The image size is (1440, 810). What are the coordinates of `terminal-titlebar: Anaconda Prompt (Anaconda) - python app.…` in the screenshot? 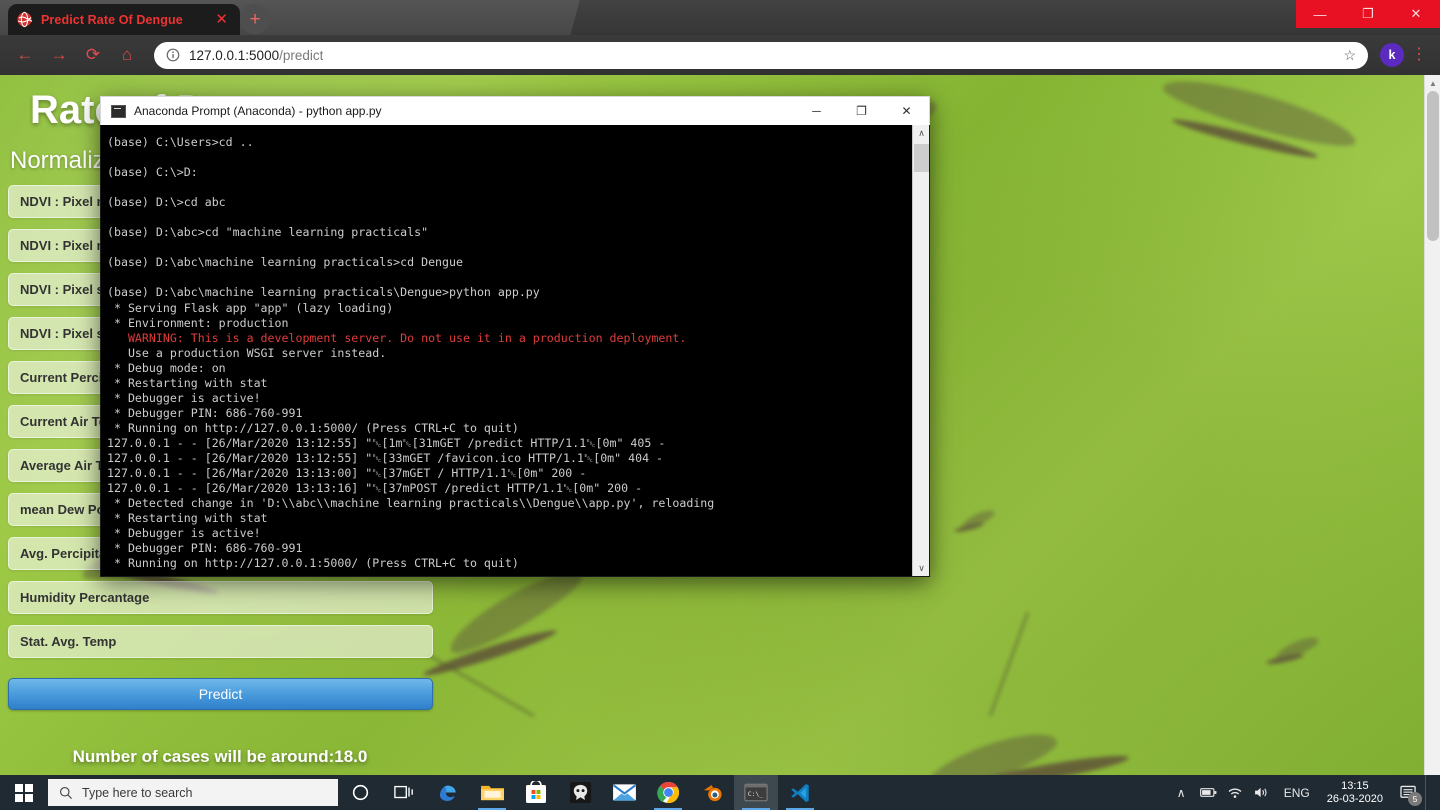 It's located at (515, 110).